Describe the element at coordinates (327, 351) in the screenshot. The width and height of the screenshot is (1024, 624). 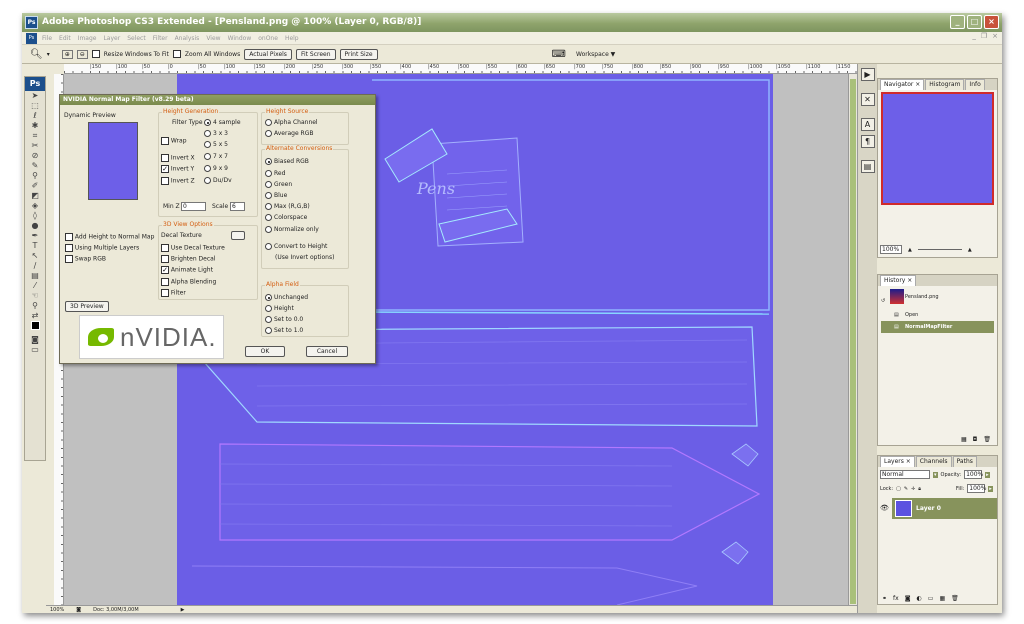
I see `cancel-button: Cancel` at that location.